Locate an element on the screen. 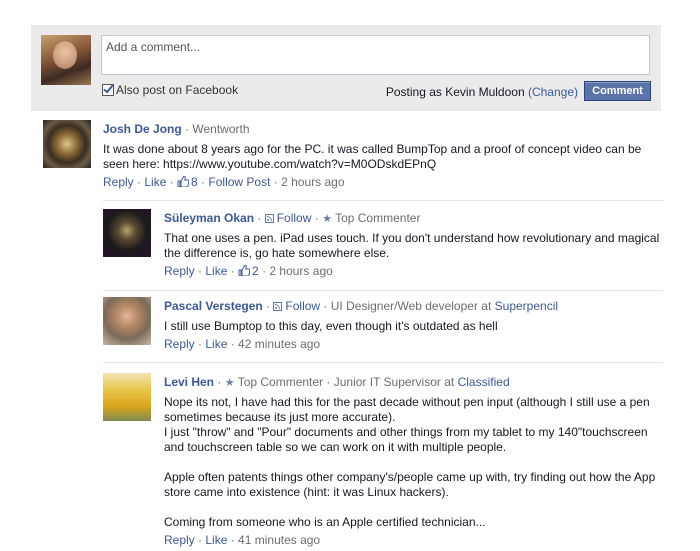 This screenshot has height=551, width=700. like-count: 8 is located at coordinates (187, 182).